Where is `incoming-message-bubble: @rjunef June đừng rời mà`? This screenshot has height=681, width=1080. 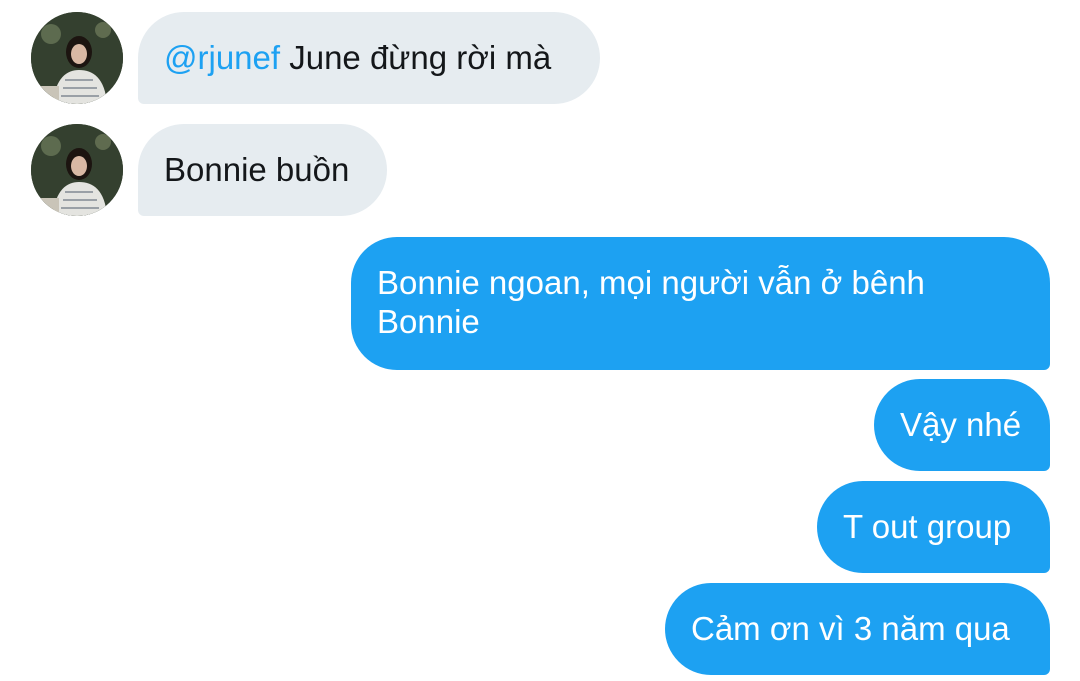 incoming-message-bubble: @rjunef June đừng rời mà is located at coordinates (369, 58).